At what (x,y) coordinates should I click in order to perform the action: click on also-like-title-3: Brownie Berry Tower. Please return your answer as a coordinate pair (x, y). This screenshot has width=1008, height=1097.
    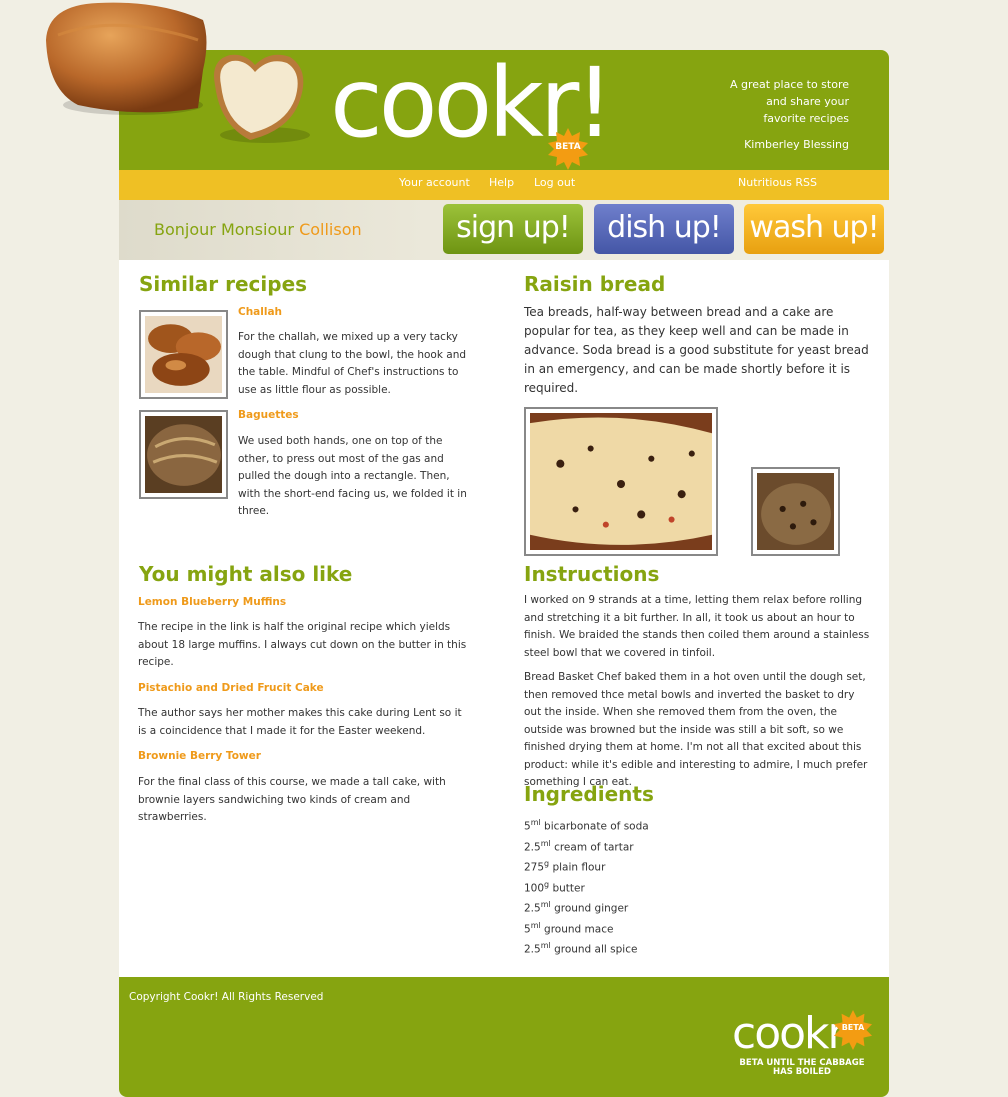
    Looking at the image, I should click on (199, 756).